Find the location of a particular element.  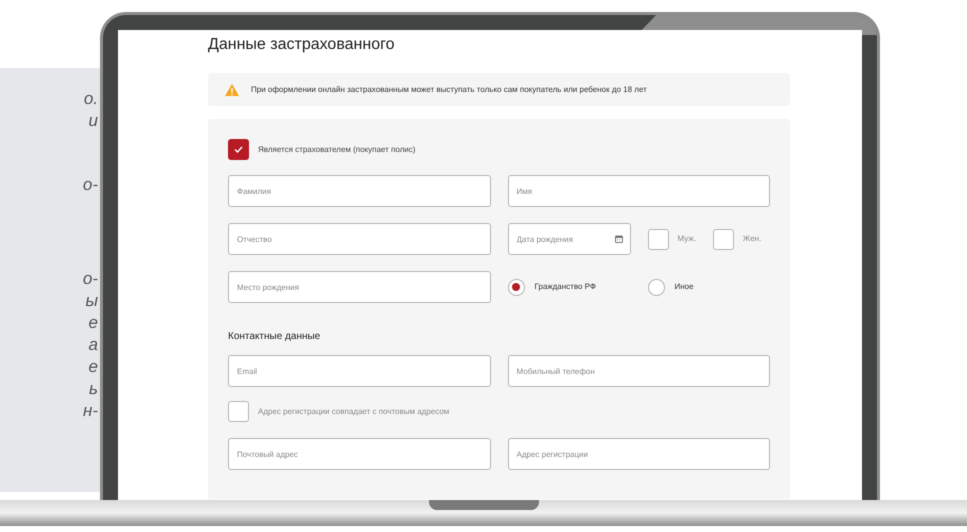

input-field: Мобильный телефон is located at coordinates (639, 371).